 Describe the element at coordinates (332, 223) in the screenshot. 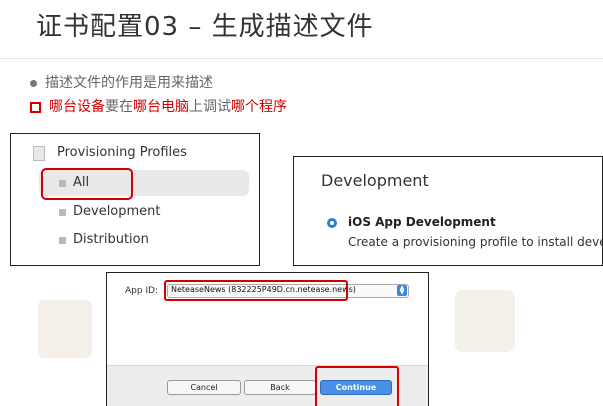

I see `ios-app-development-radio` at that location.